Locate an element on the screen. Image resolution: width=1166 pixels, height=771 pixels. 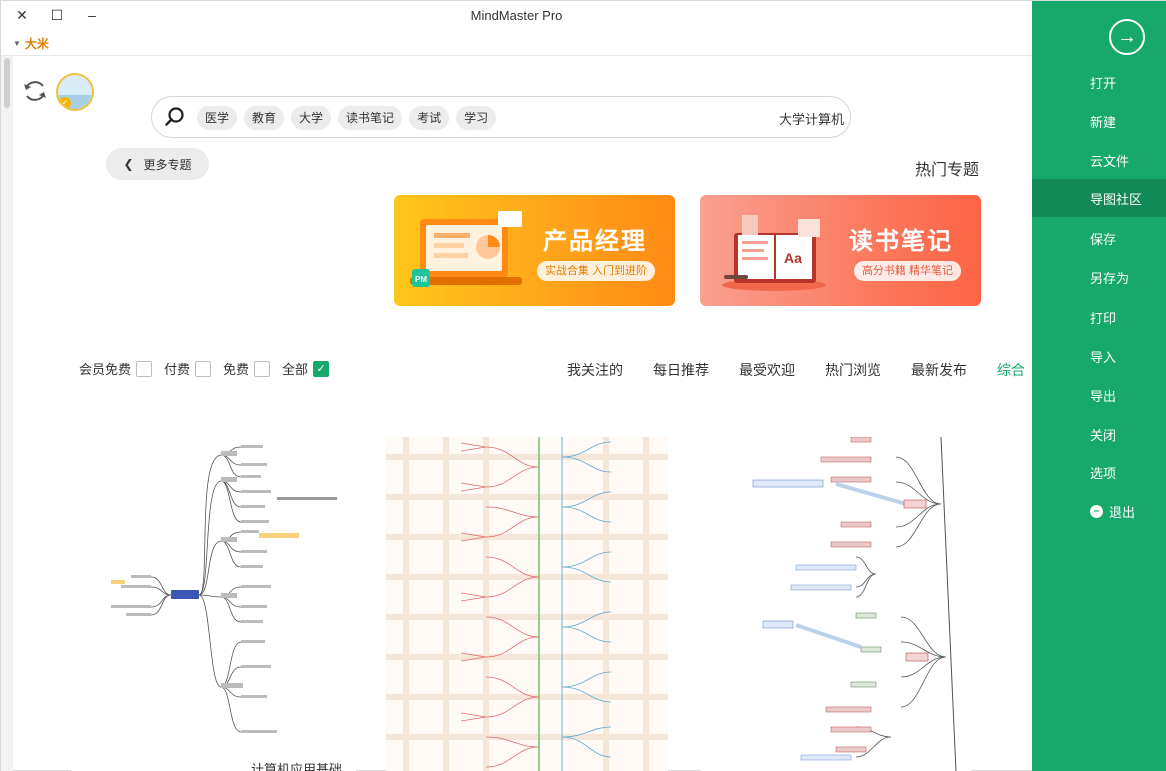
banner-title: 读书笔记 is located at coordinates (901, 241).